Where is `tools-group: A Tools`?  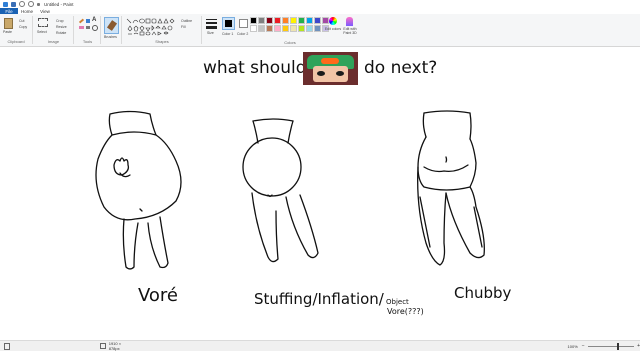
tools-group: A Tools is located at coordinates (88, 30).